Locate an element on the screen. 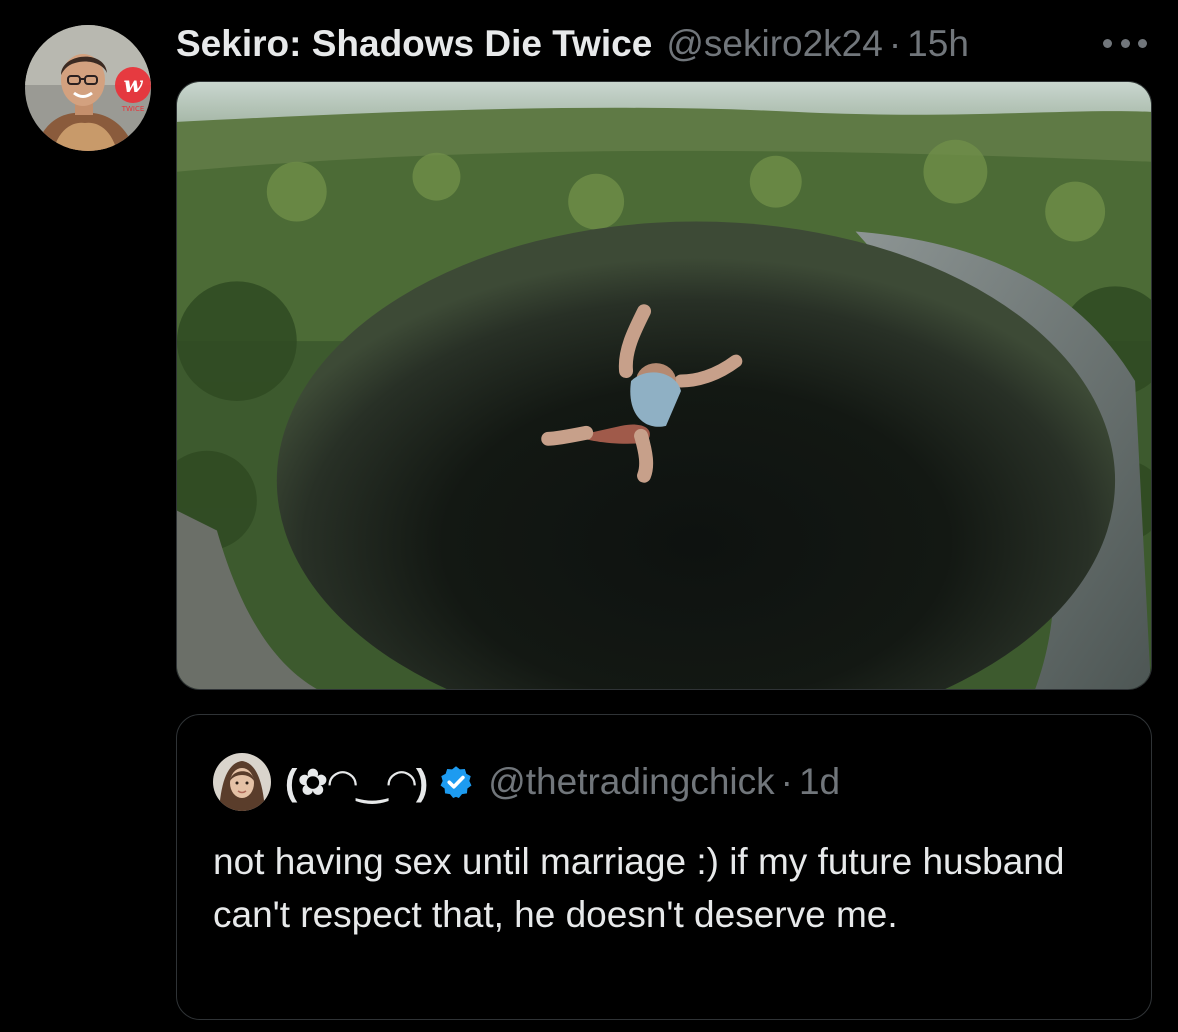  profile-avatar-icon: w TWICE is located at coordinates (88, 88).